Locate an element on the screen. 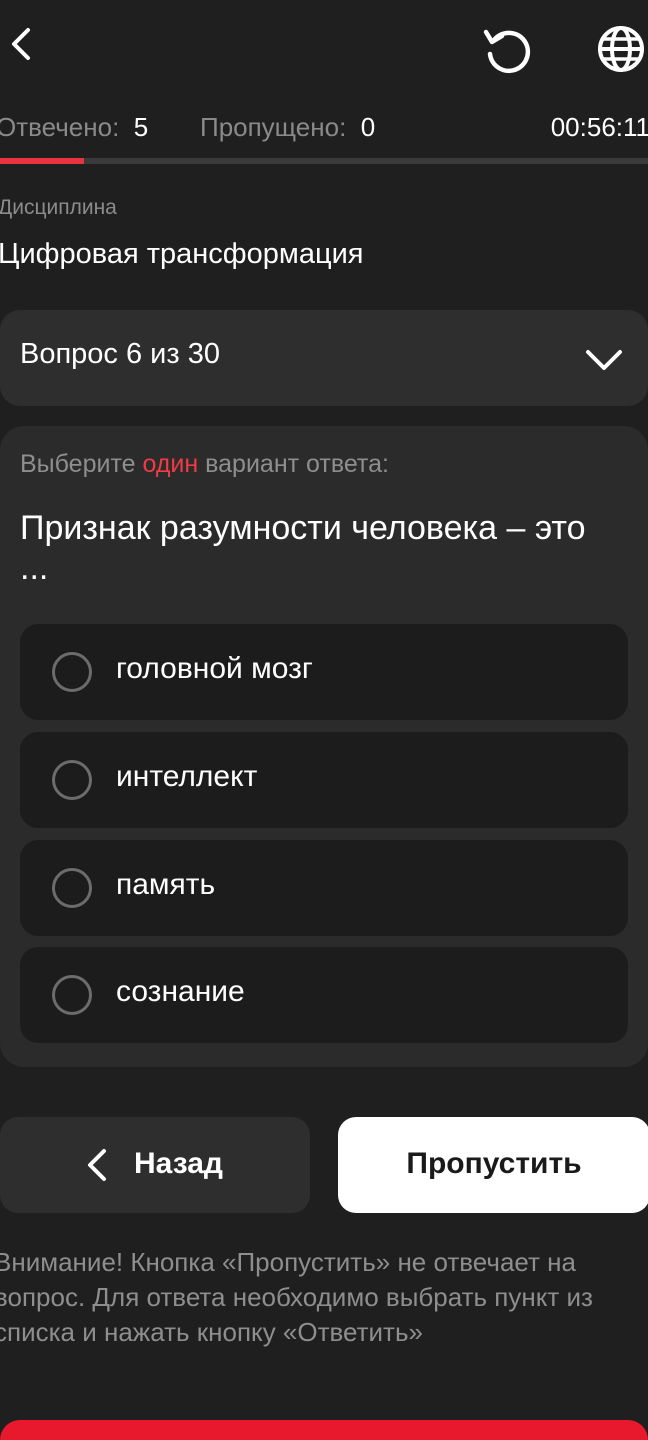 This screenshot has width=648, height=1440. answer-option-label: интеллект is located at coordinates (187, 776).